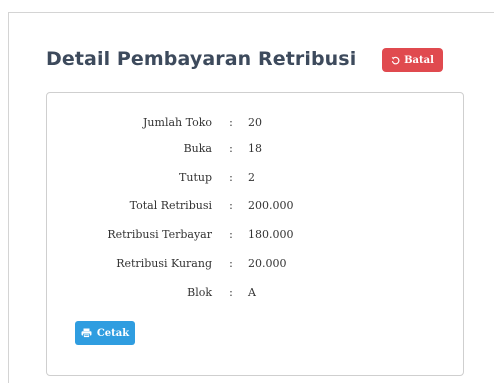 This screenshot has height=383, width=494. What do you see at coordinates (113, 333) in the screenshot?
I see `print-button-label: Cetak` at bounding box center [113, 333].